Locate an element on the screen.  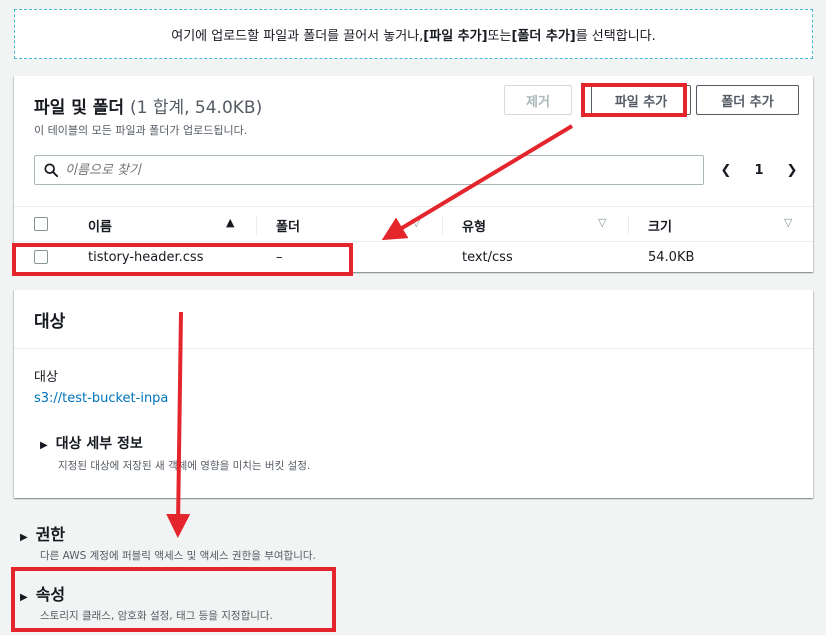
pagination: ❮ 1 ❯ is located at coordinates (759, 170).